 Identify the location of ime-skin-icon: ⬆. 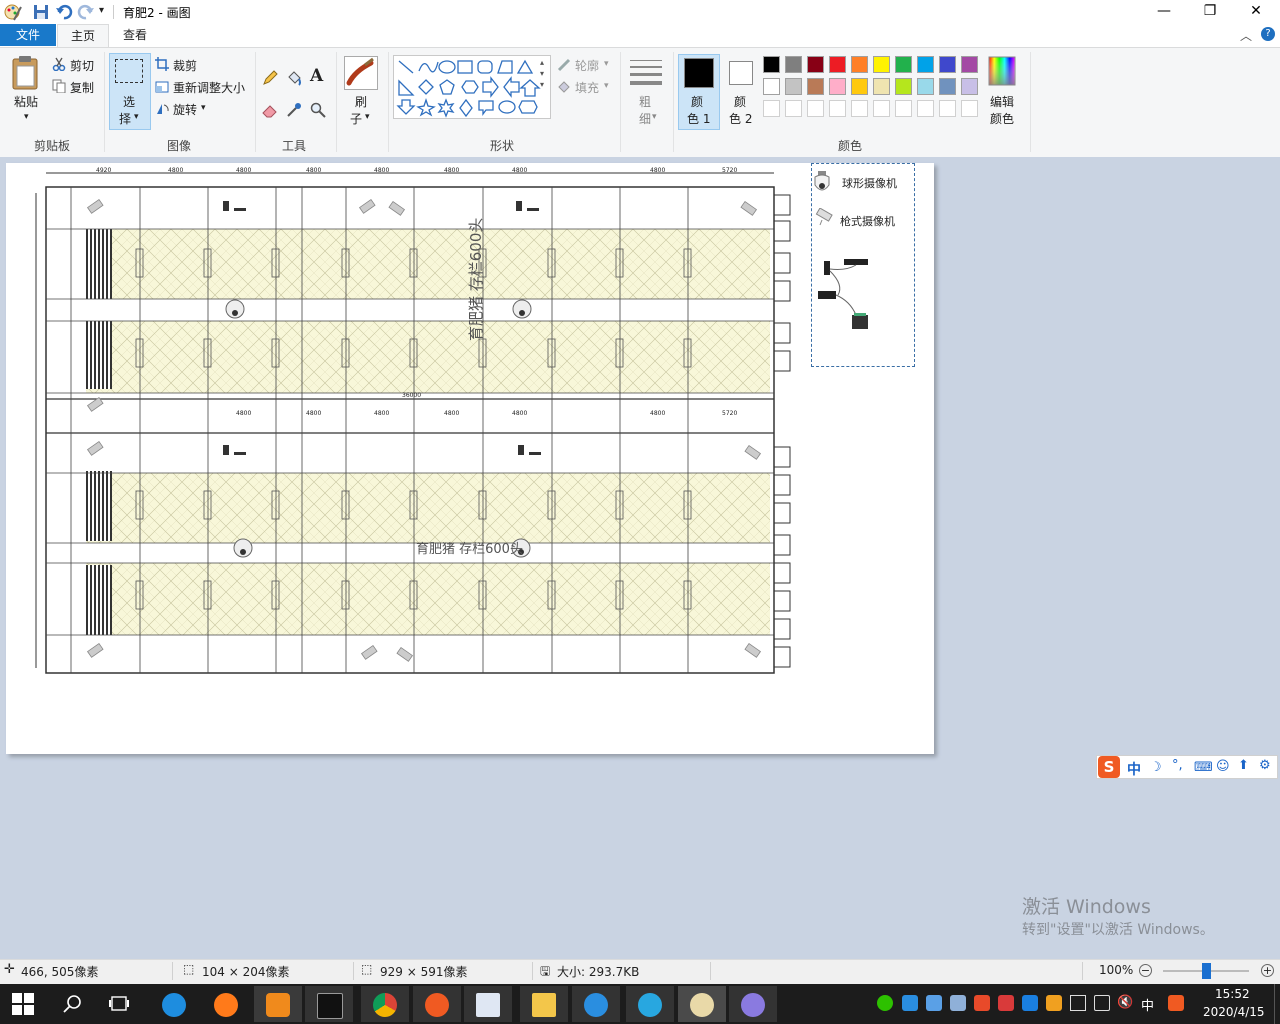
(1243, 765).